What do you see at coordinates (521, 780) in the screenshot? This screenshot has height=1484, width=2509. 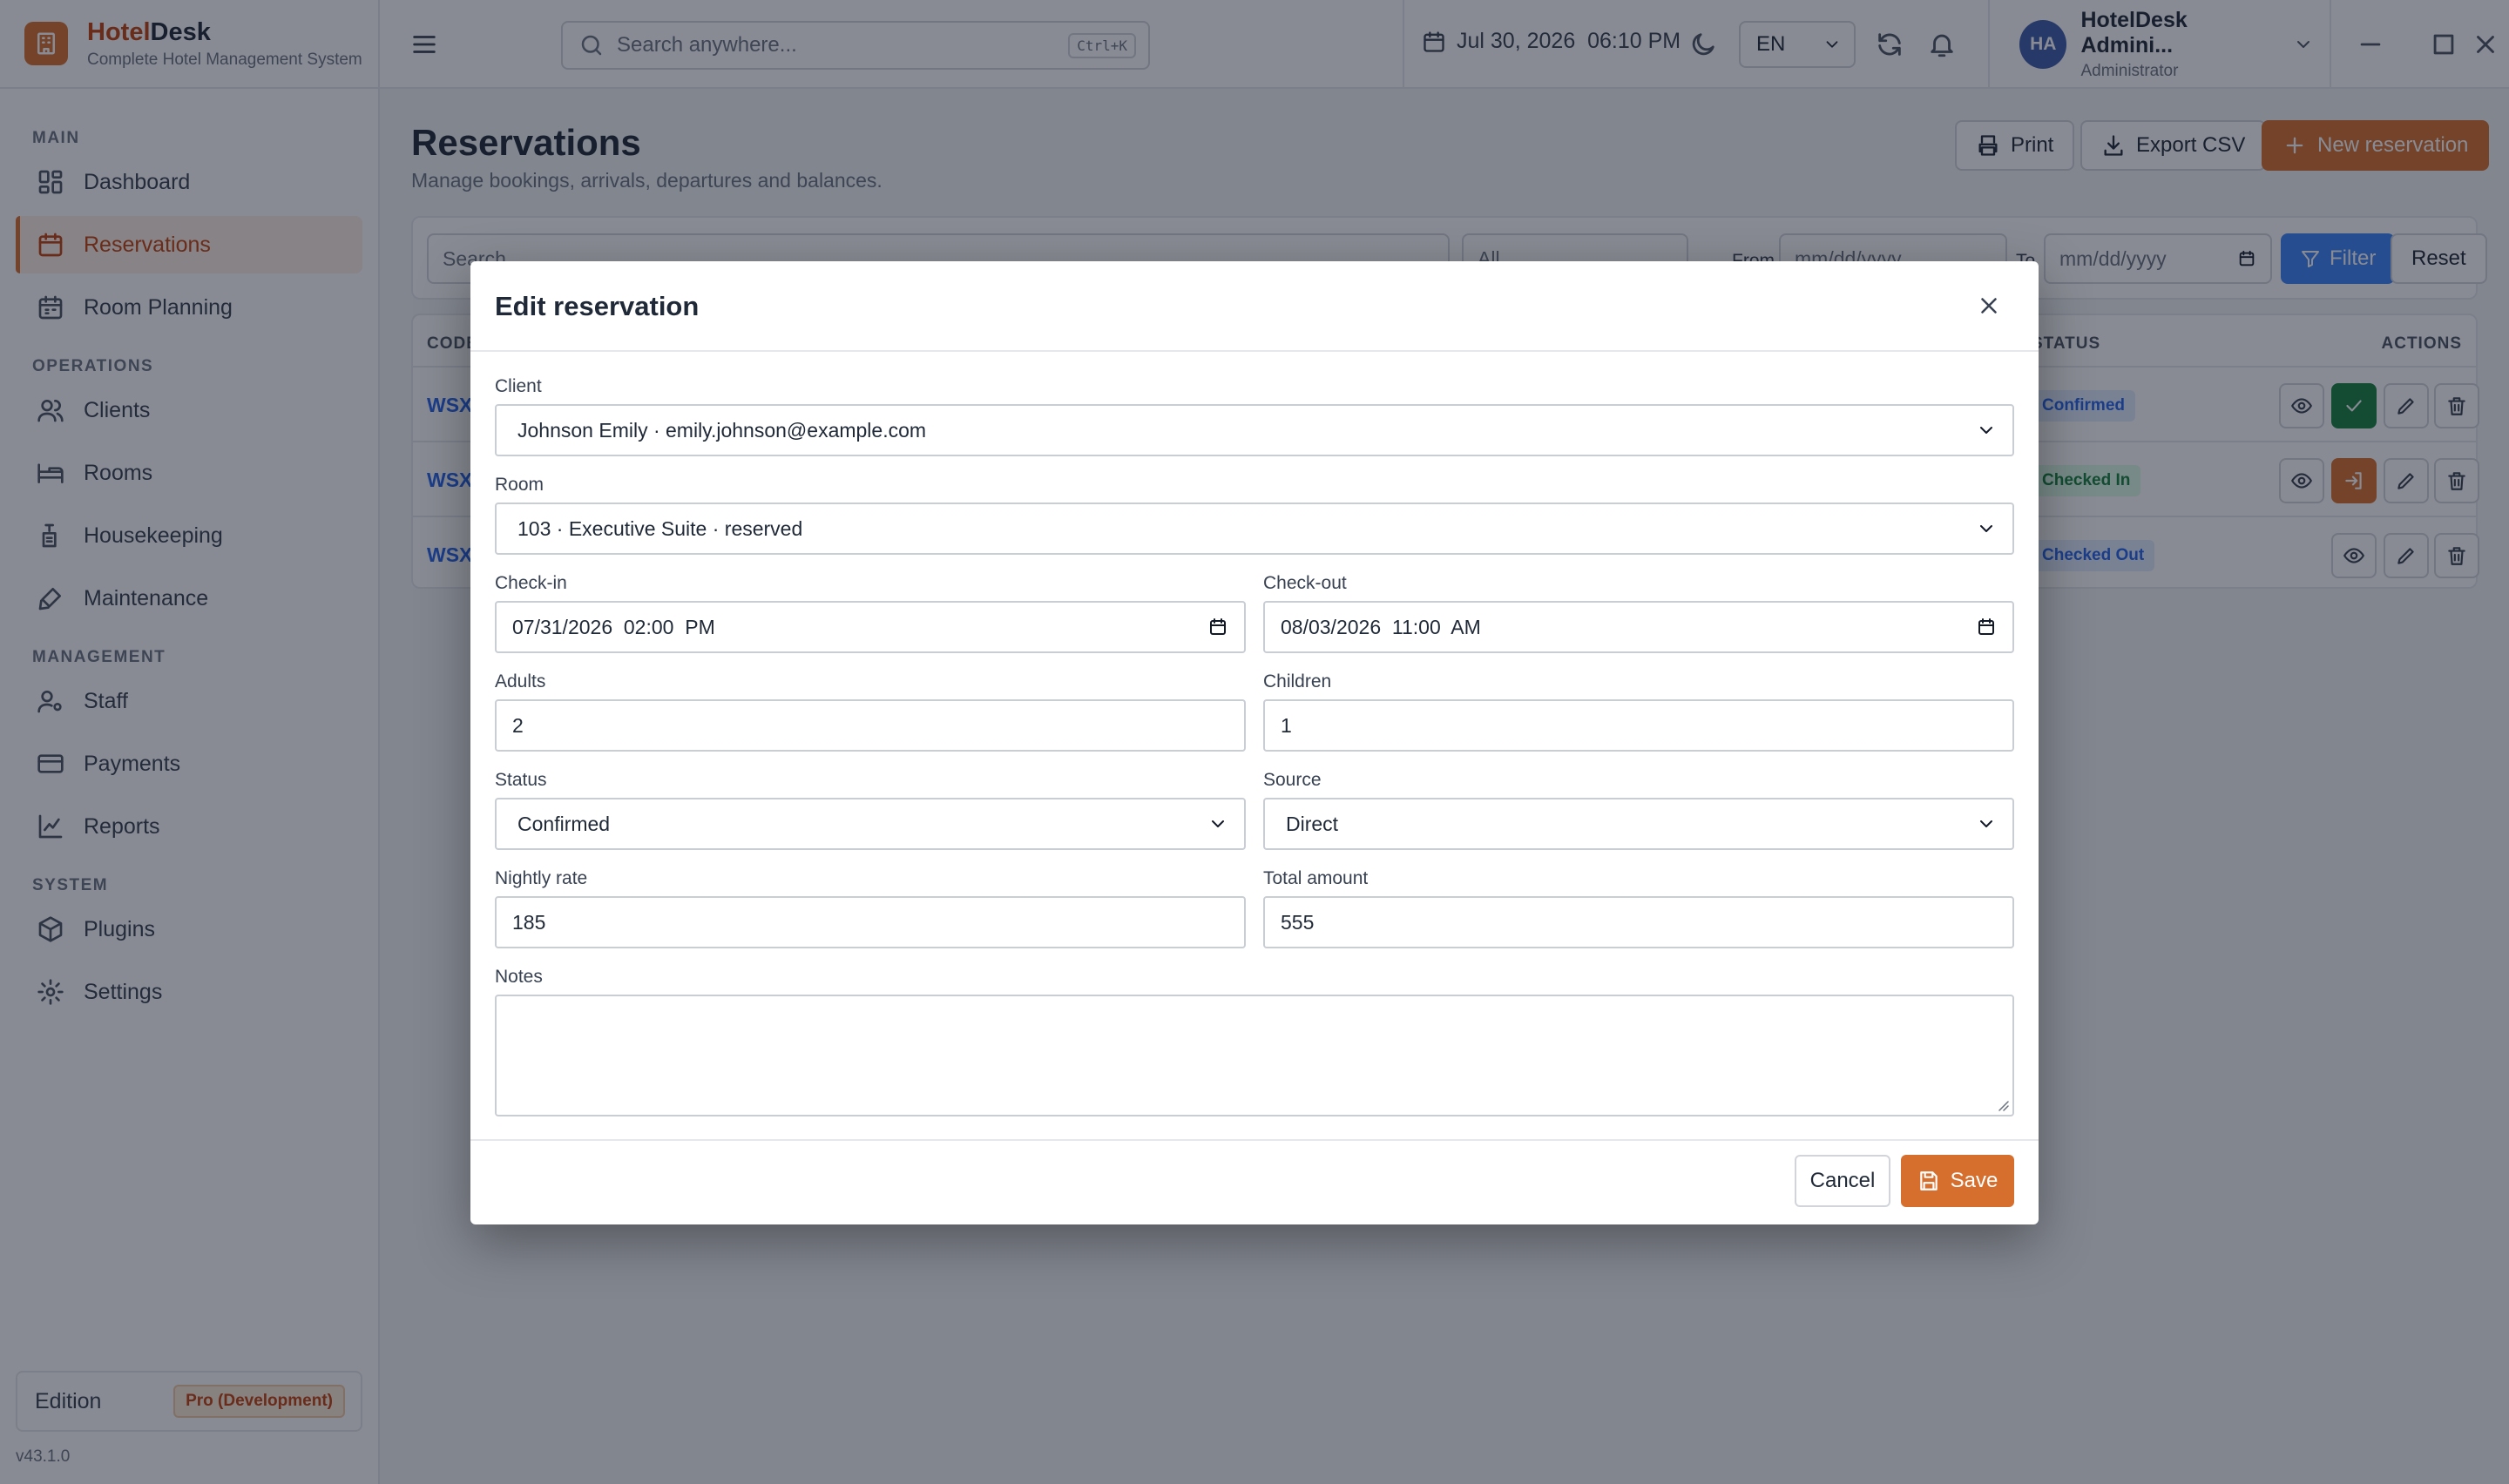 I see `status-label: Status` at bounding box center [521, 780].